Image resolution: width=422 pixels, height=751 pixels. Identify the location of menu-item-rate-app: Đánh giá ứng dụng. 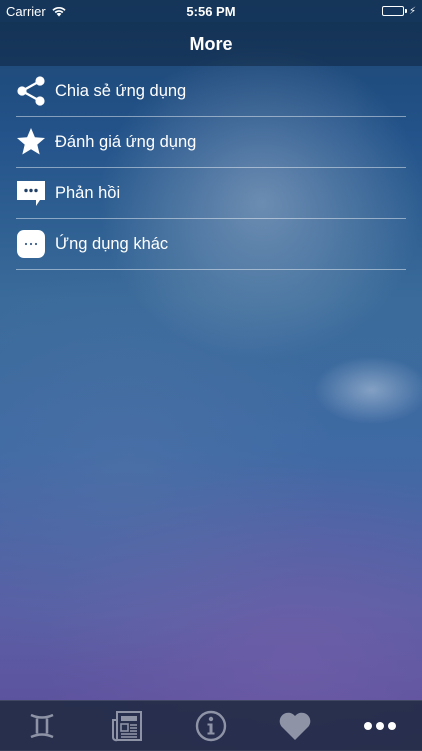
(211, 142).